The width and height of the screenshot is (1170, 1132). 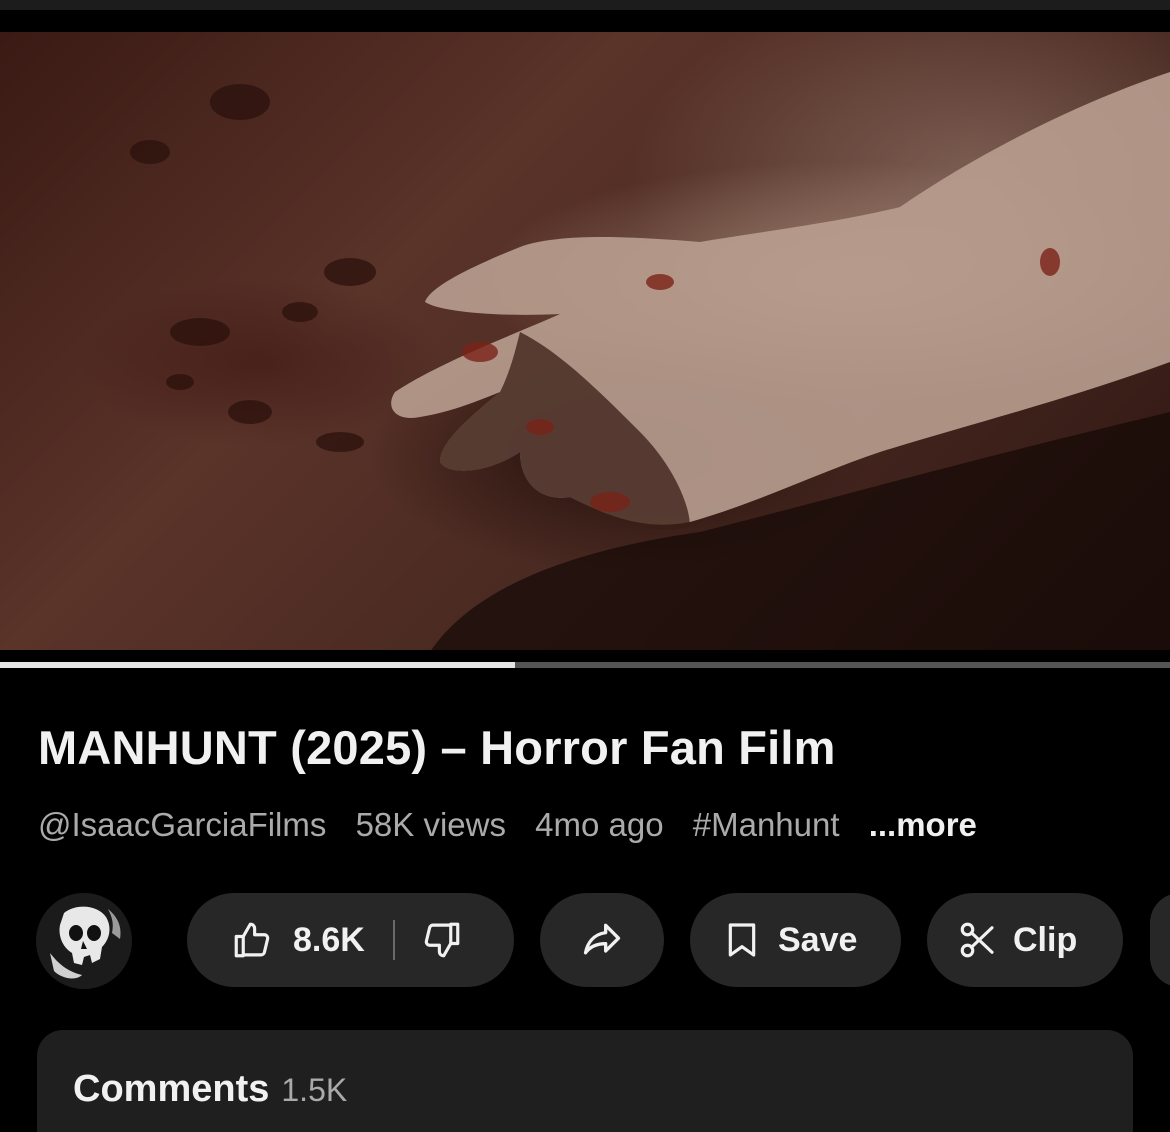 I want to click on upload-age: 4mo ago, so click(x=599, y=824).